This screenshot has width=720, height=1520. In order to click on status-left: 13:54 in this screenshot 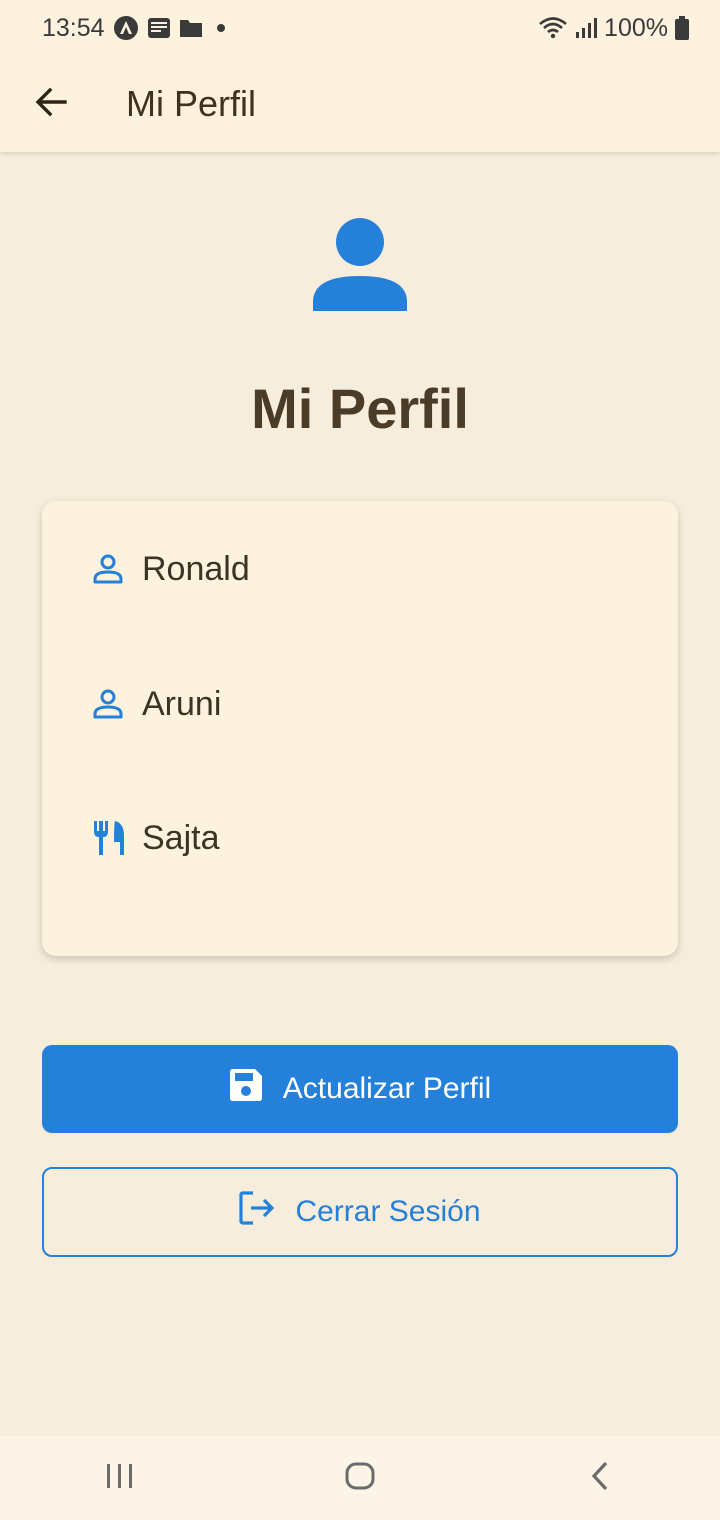, I will do `click(136, 28)`.